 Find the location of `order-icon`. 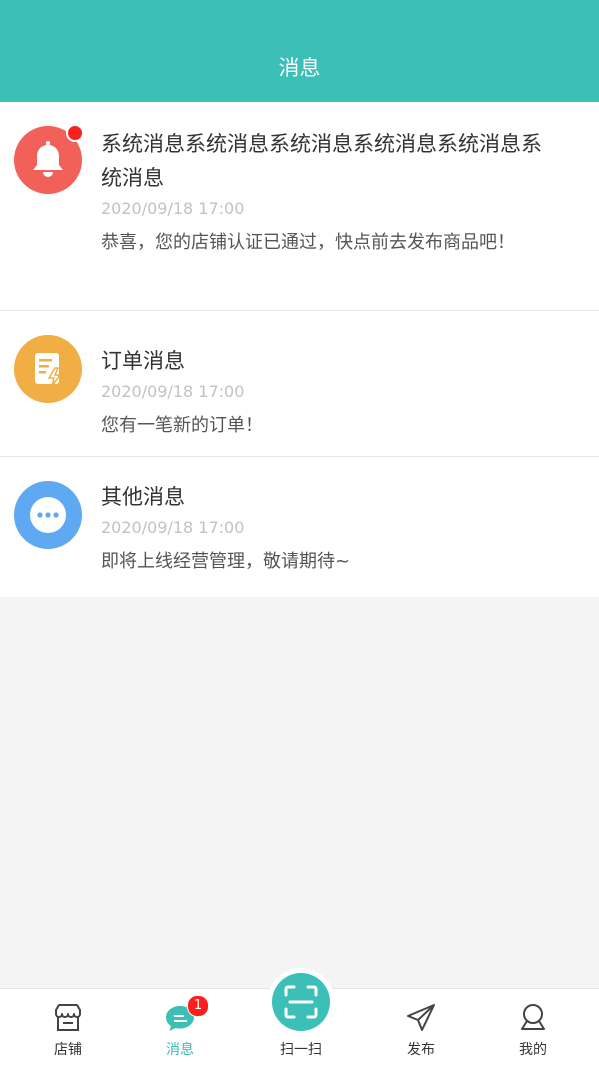

order-icon is located at coordinates (48, 369).